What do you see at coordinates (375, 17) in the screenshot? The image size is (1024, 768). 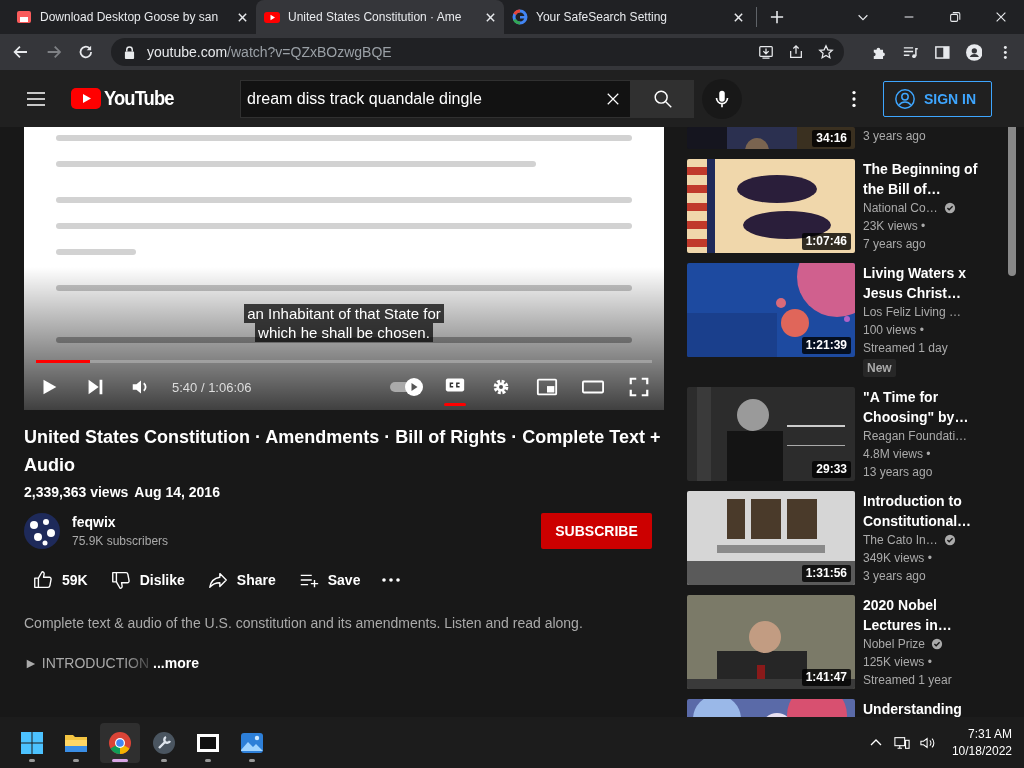 I see `tab-title: United States Constitution · Ame` at bounding box center [375, 17].